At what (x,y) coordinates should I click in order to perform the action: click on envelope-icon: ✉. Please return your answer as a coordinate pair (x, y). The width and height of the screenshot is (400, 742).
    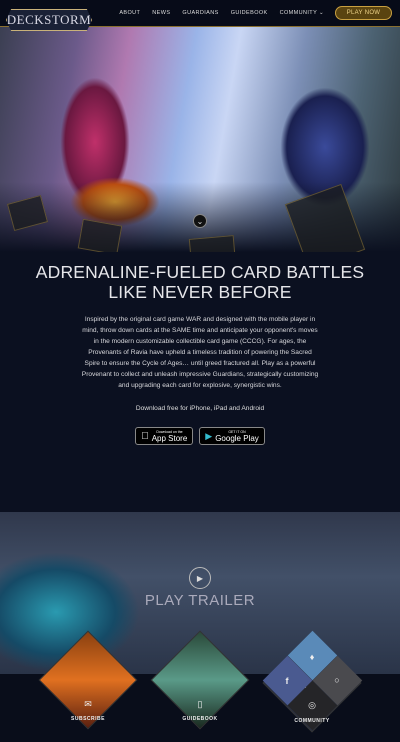
    Looking at the image, I should click on (88, 704).